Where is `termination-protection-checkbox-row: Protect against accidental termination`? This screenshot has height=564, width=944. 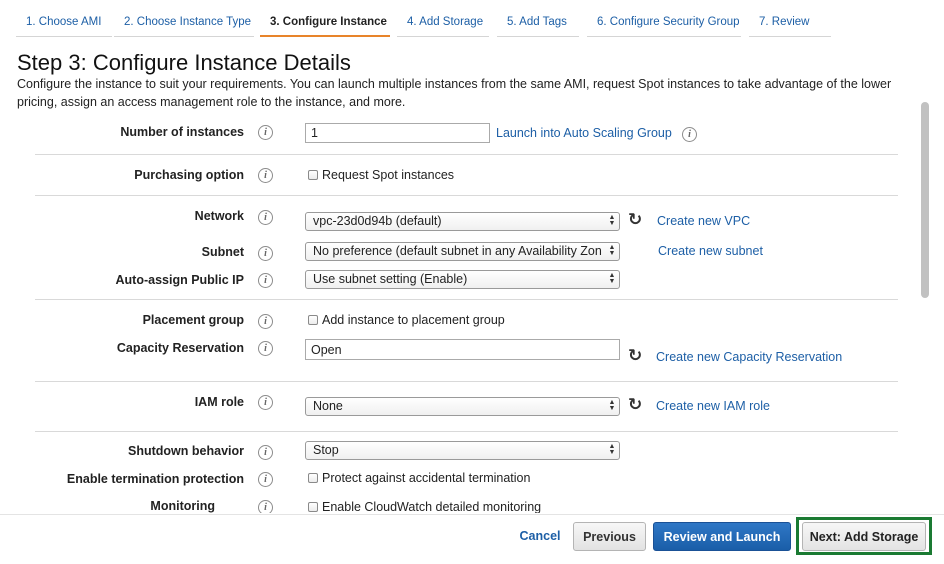
termination-protection-checkbox-row: Protect against accidental termination is located at coordinates (419, 478).